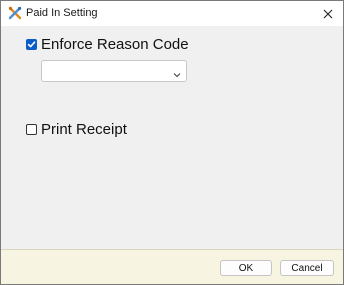  What do you see at coordinates (172, 13) in the screenshot?
I see `title-bar: Paid In Setting` at bounding box center [172, 13].